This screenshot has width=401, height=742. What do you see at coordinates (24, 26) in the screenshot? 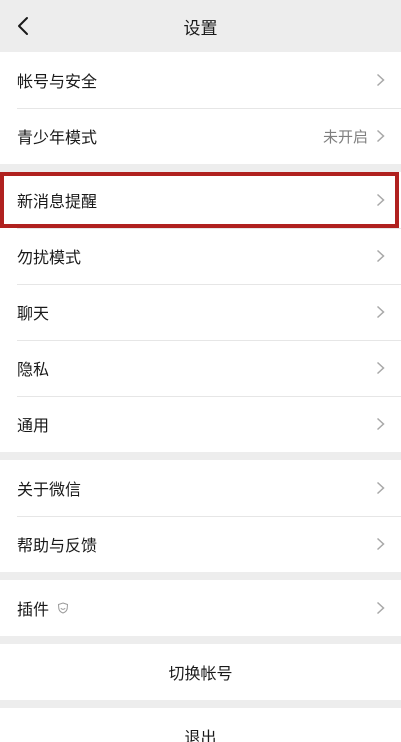
I see `back-arrow-icon` at bounding box center [24, 26].